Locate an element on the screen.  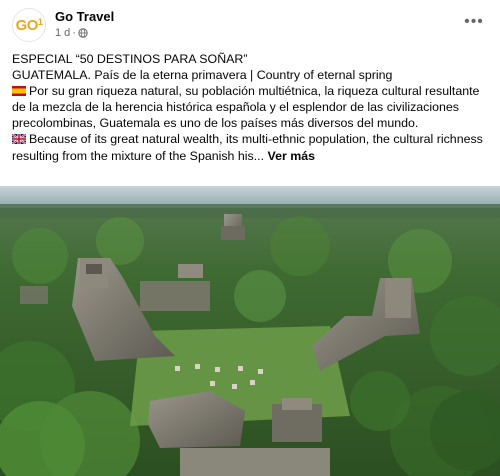
uk-flag-icon is located at coordinates (19, 139).